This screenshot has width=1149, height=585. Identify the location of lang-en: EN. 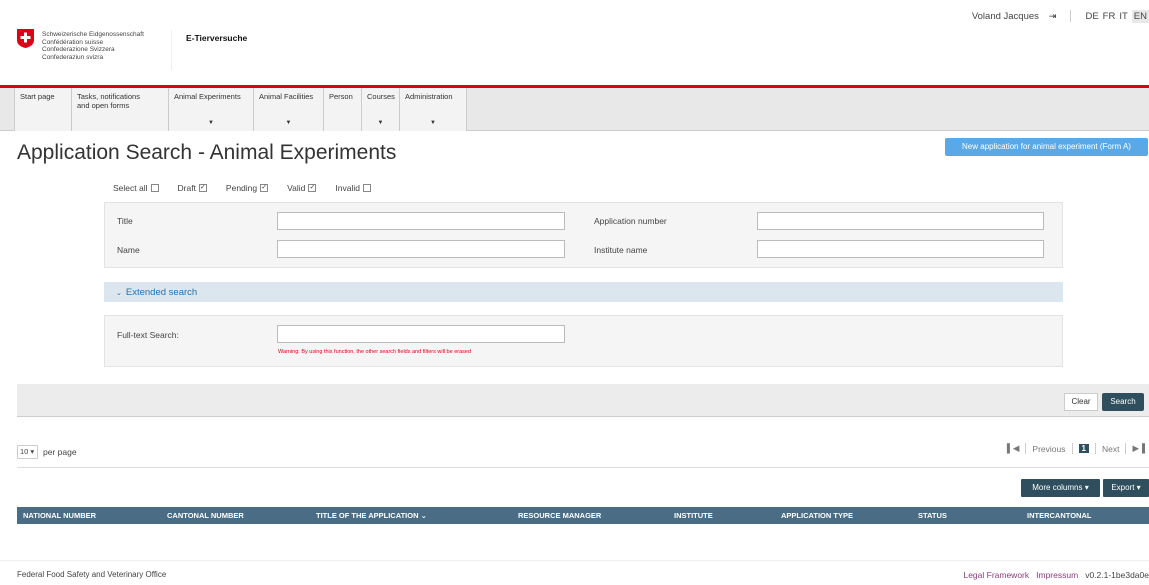
(1140, 16).